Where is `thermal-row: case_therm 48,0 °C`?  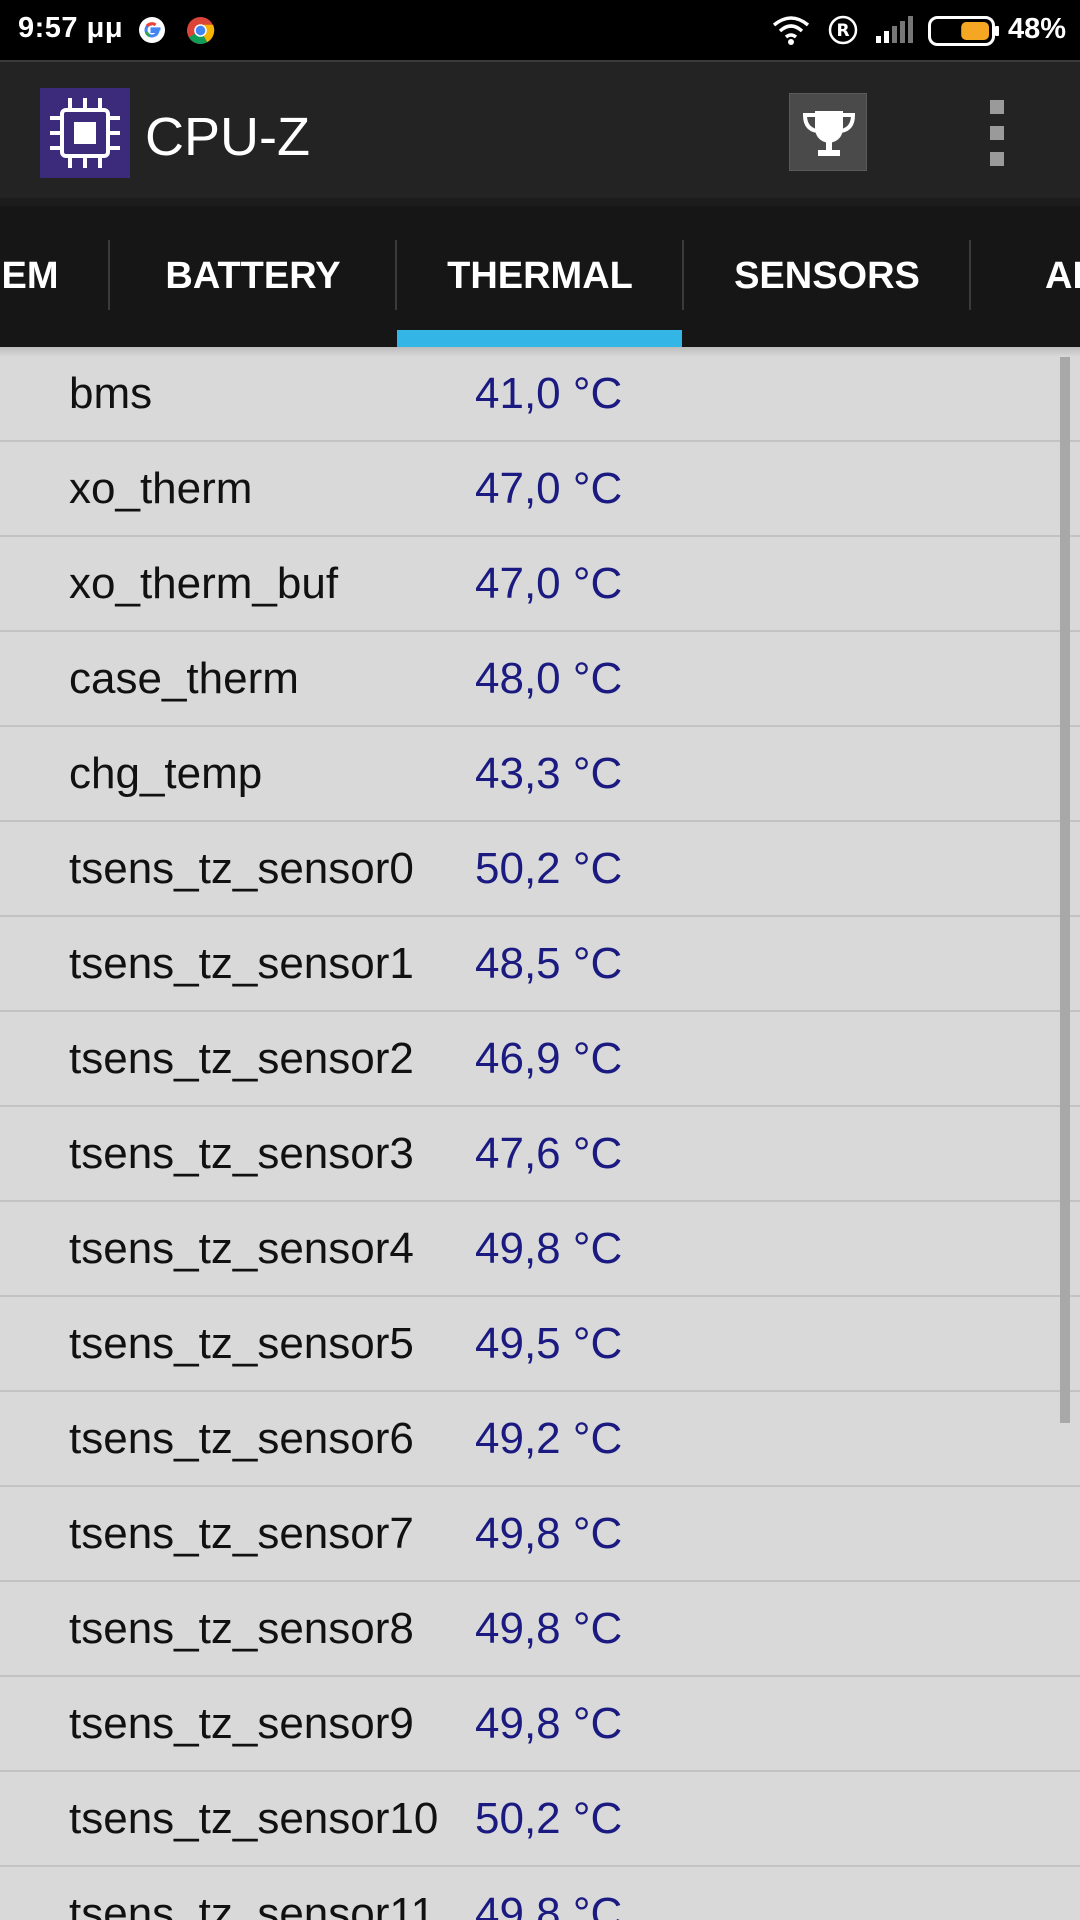 thermal-row: case_therm 48,0 °C is located at coordinates (540, 679).